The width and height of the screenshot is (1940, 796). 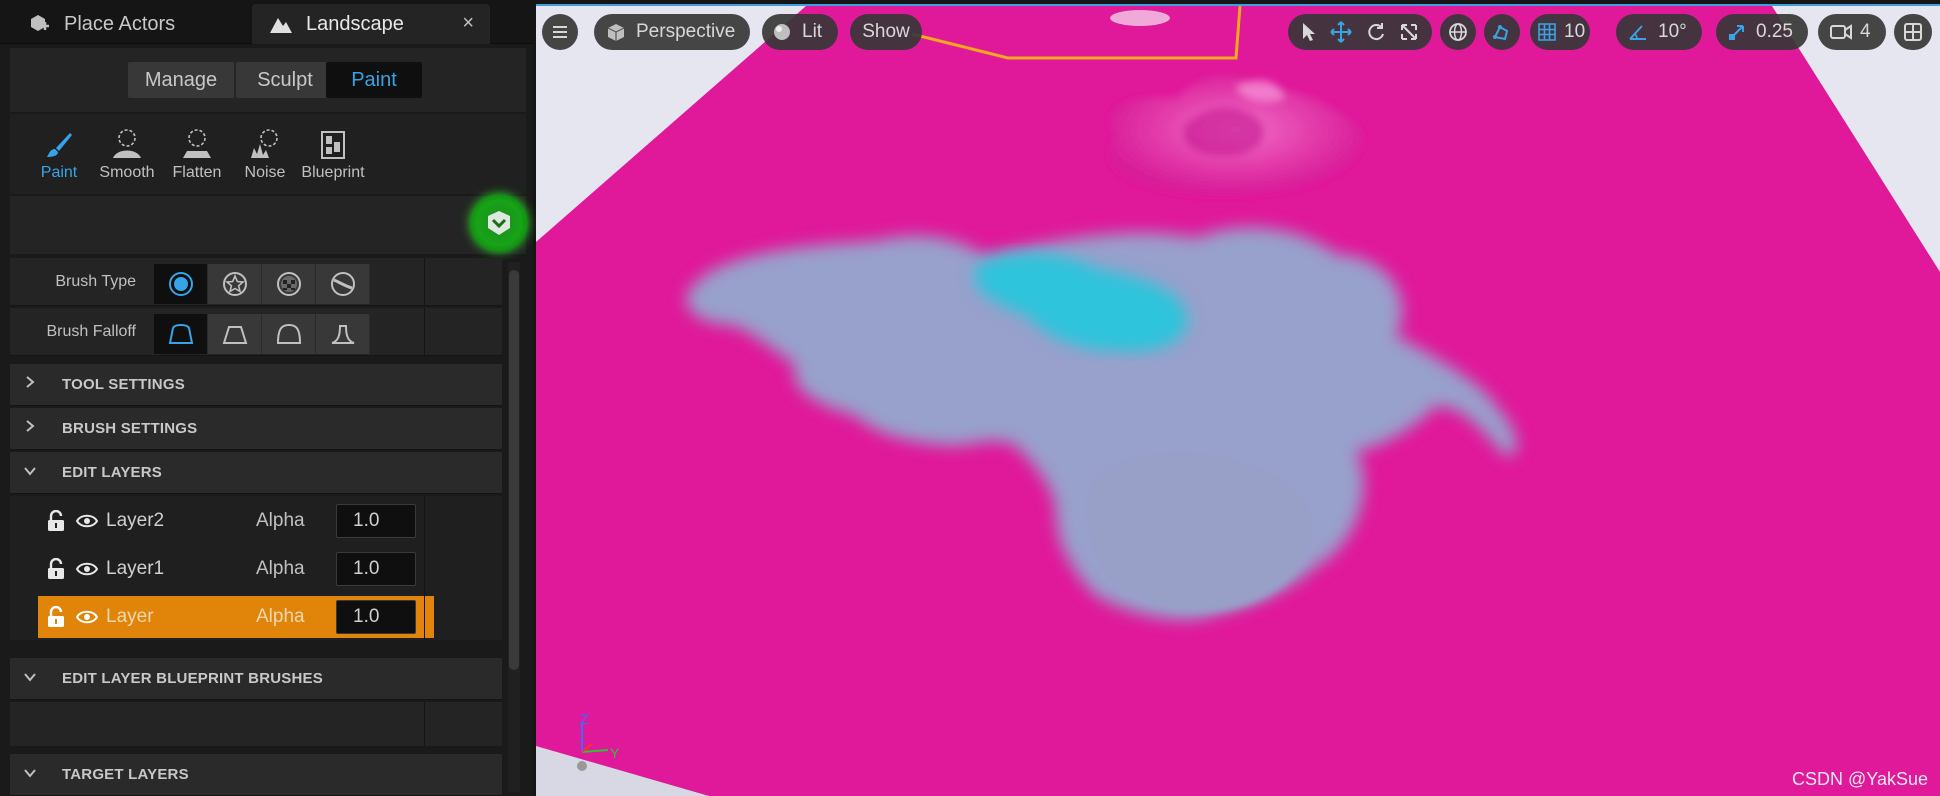 I want to click on show-label: Show, so click(x=886, y=31).